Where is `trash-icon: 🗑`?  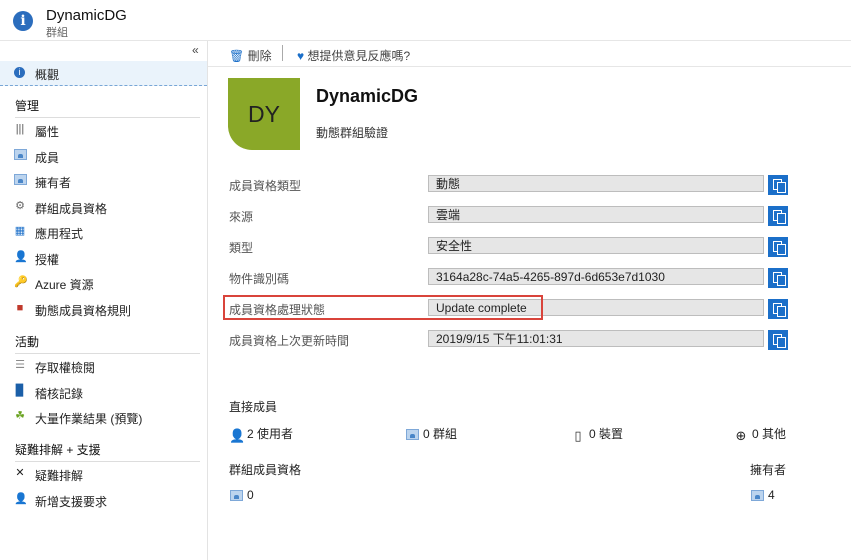 trash-icon: 🗑 is located at coordinates (237, 56).